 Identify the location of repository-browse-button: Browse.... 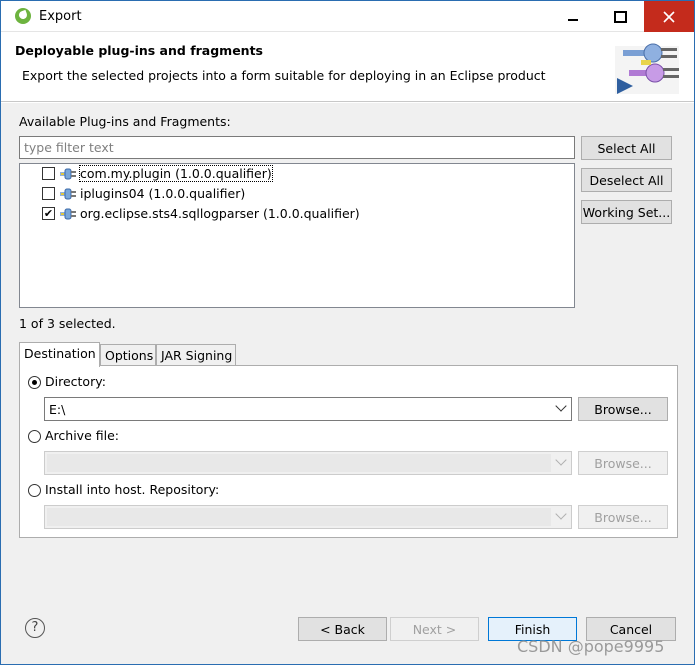
(623, 517).